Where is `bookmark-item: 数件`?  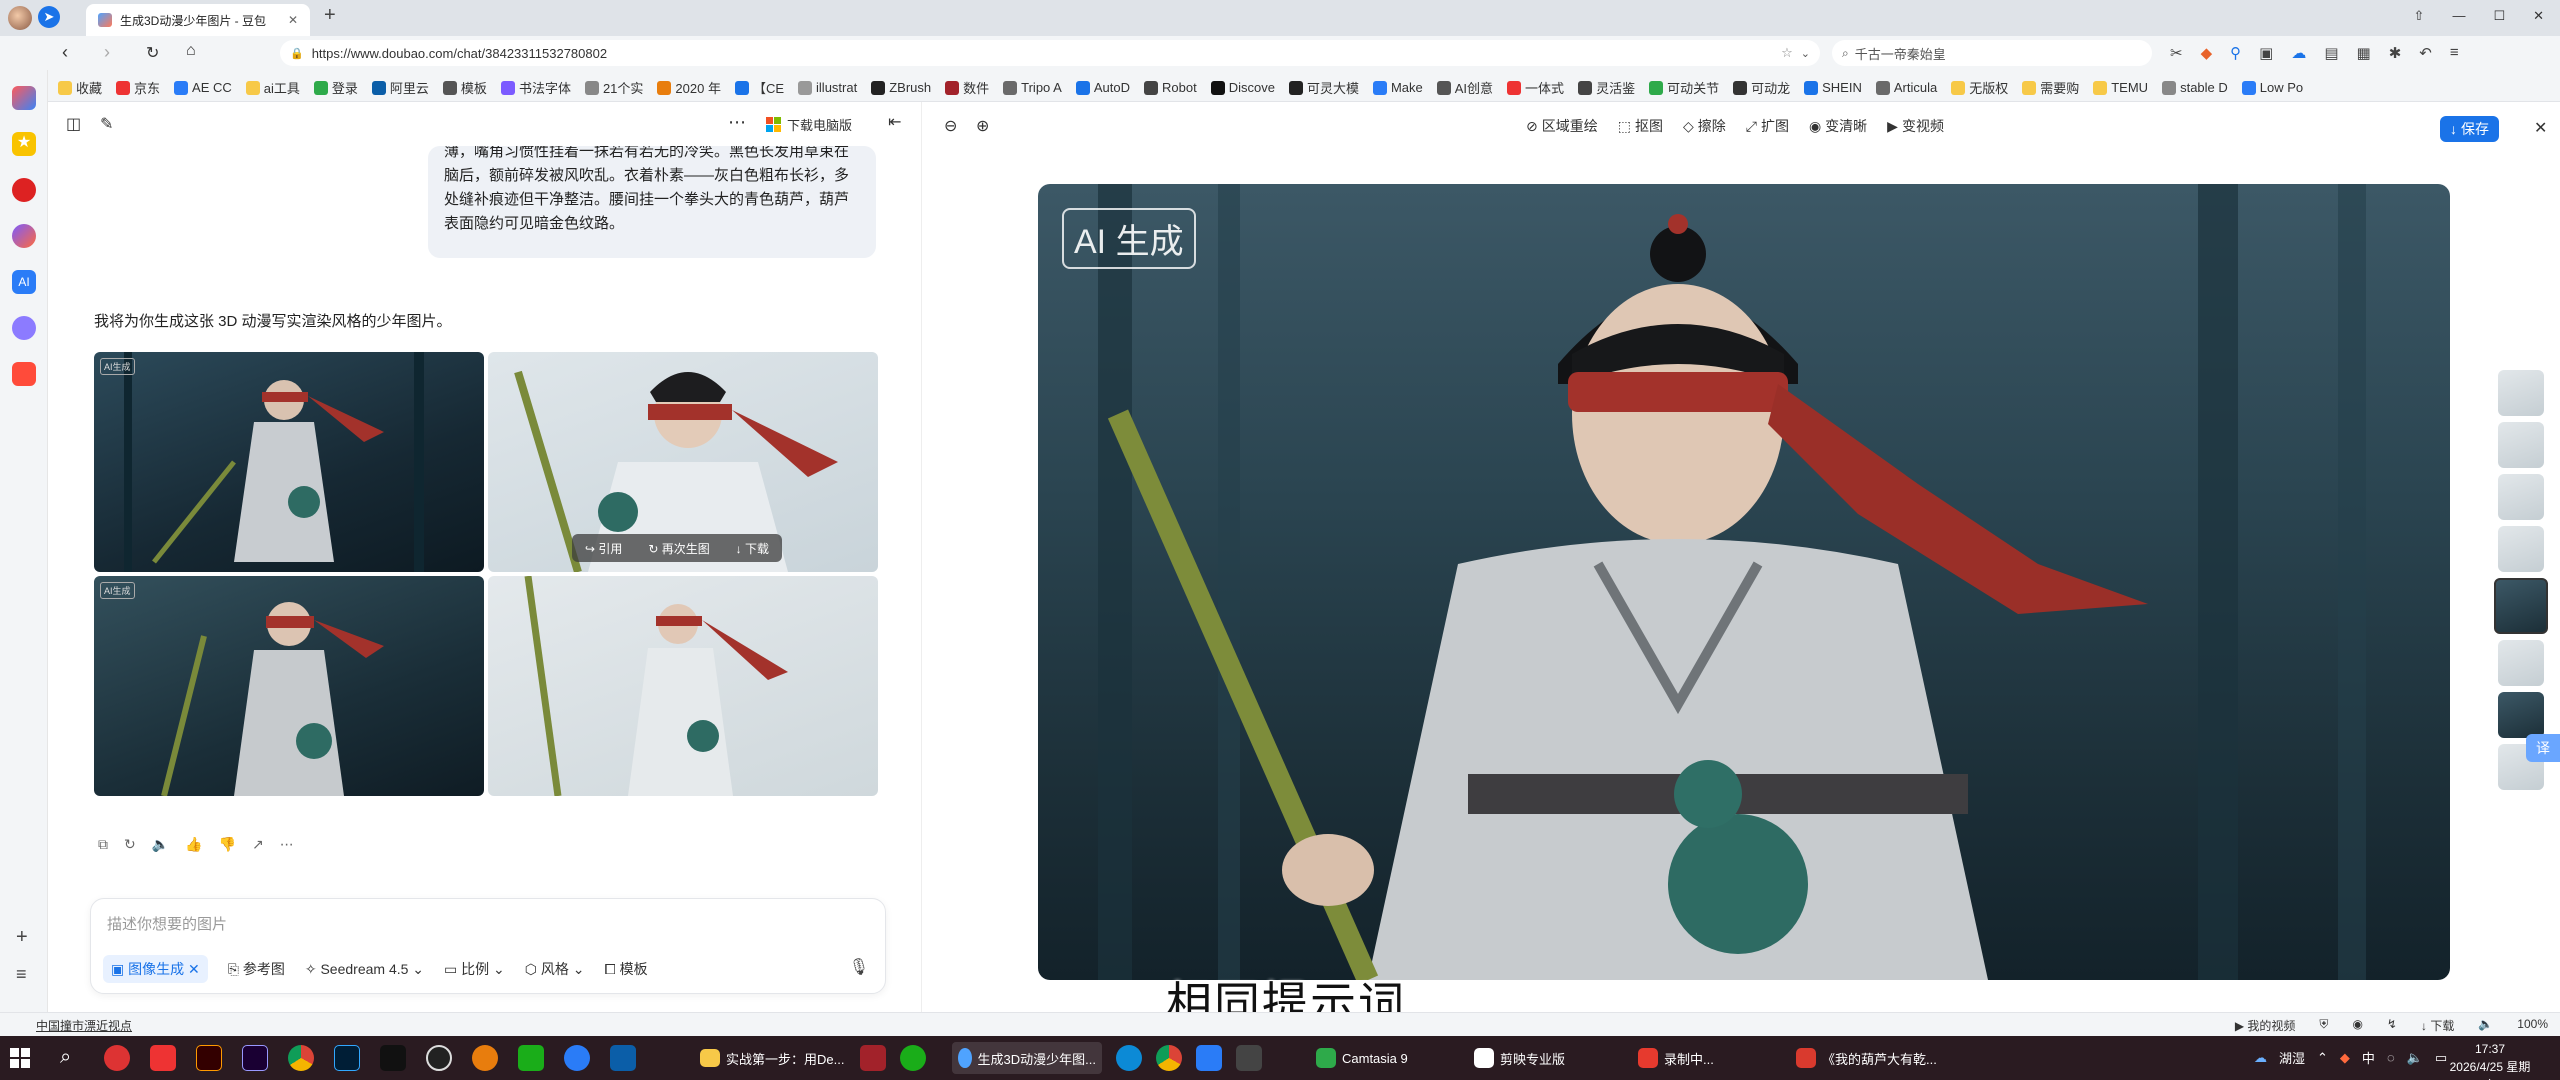 bookmark-item: 数件 is located at coordinates (967, 87).